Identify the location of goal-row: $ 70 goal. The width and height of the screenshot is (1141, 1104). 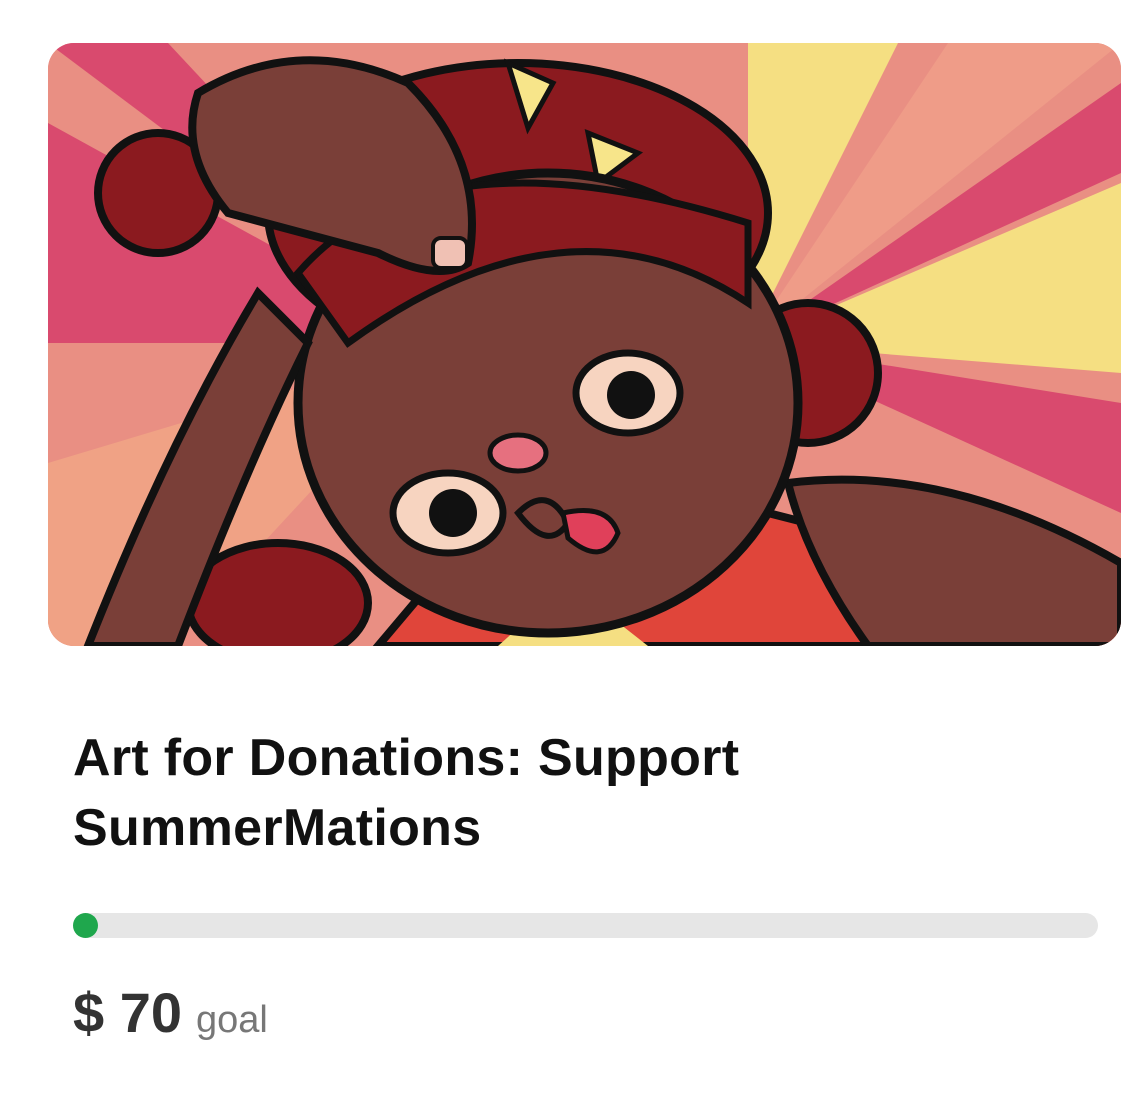
(170, 1012).